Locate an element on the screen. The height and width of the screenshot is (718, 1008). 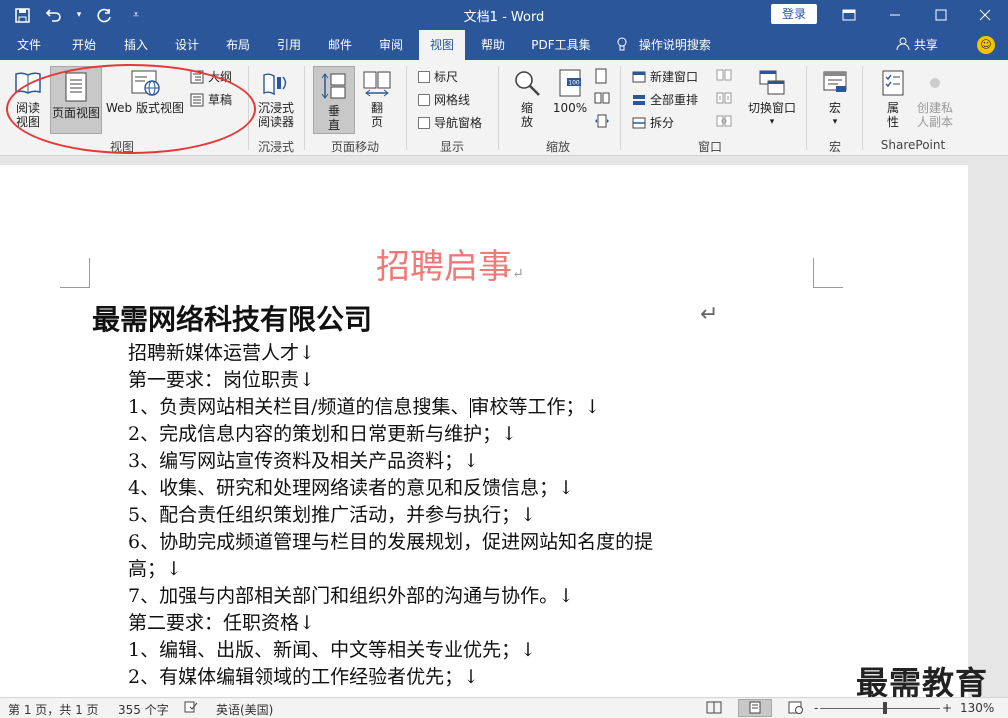
body-line: 第二要求：任职资格↓ is located at coordinates (221, 623).